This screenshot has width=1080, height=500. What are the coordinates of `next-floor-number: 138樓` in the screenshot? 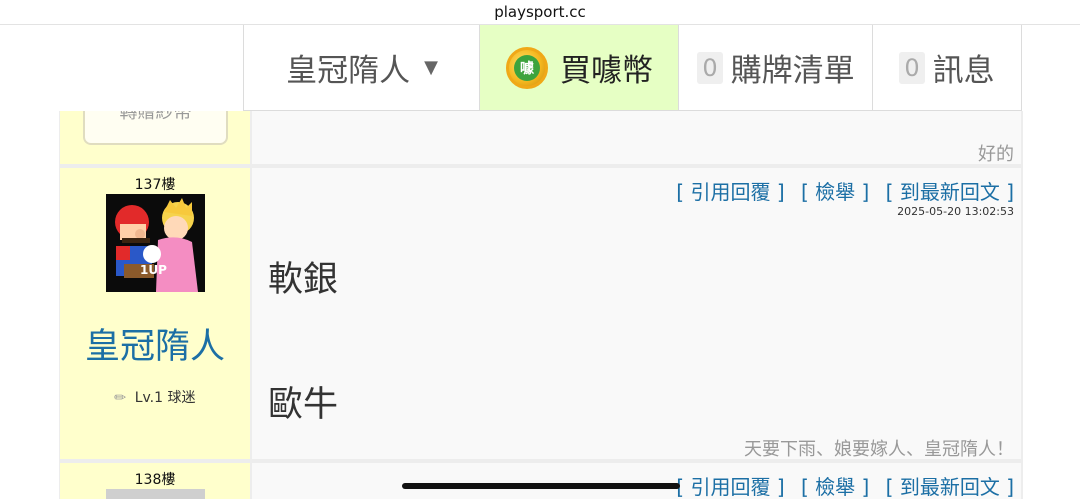 It's located at (155, 480).